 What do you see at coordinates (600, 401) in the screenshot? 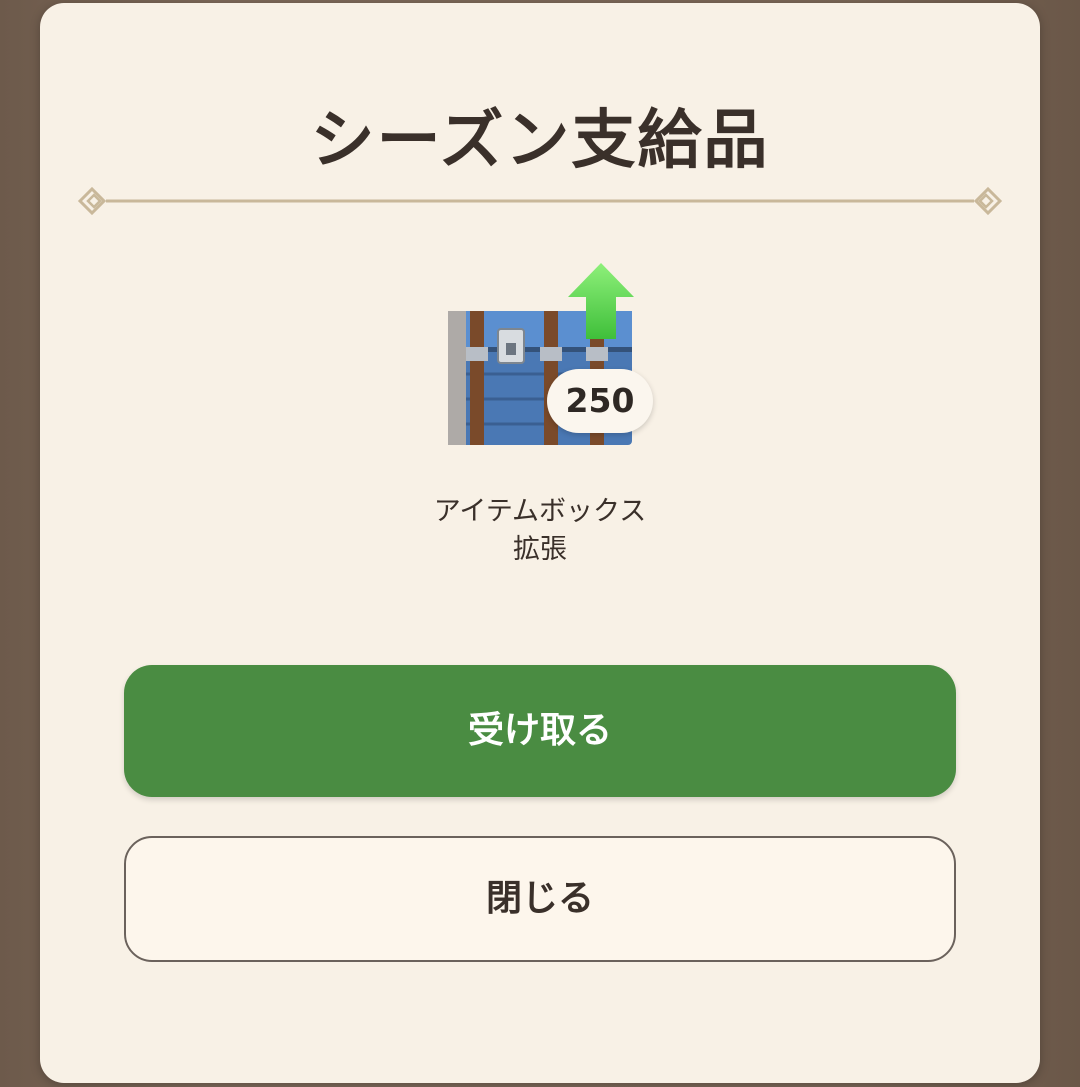
I see `reward-count-badge: 250` at bounding box center [600, 401].